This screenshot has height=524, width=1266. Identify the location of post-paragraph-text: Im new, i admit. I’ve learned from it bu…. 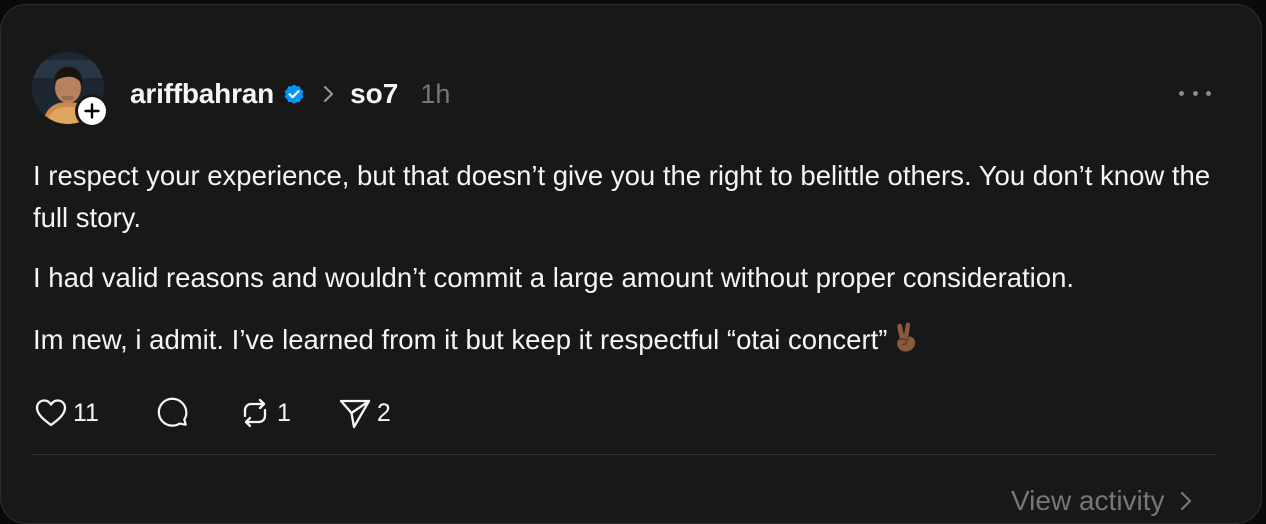
(460, 339).